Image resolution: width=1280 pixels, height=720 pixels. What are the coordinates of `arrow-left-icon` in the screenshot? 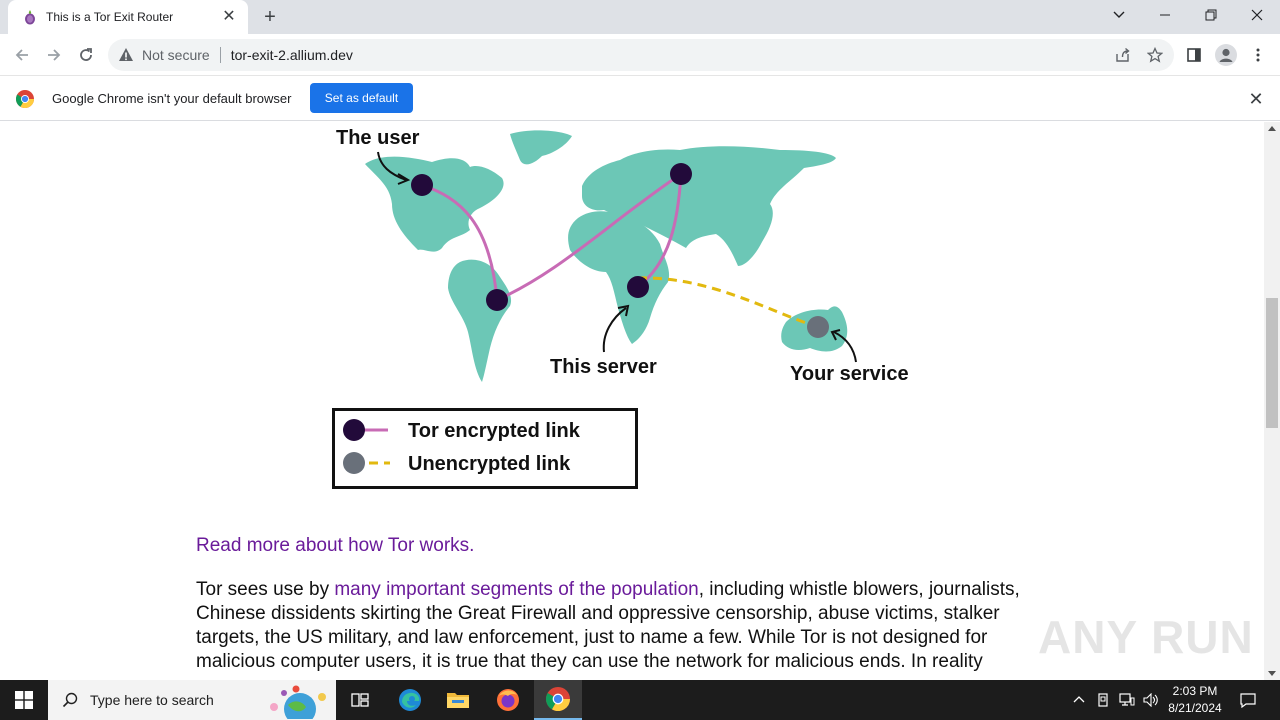 It's located at (21, 55).